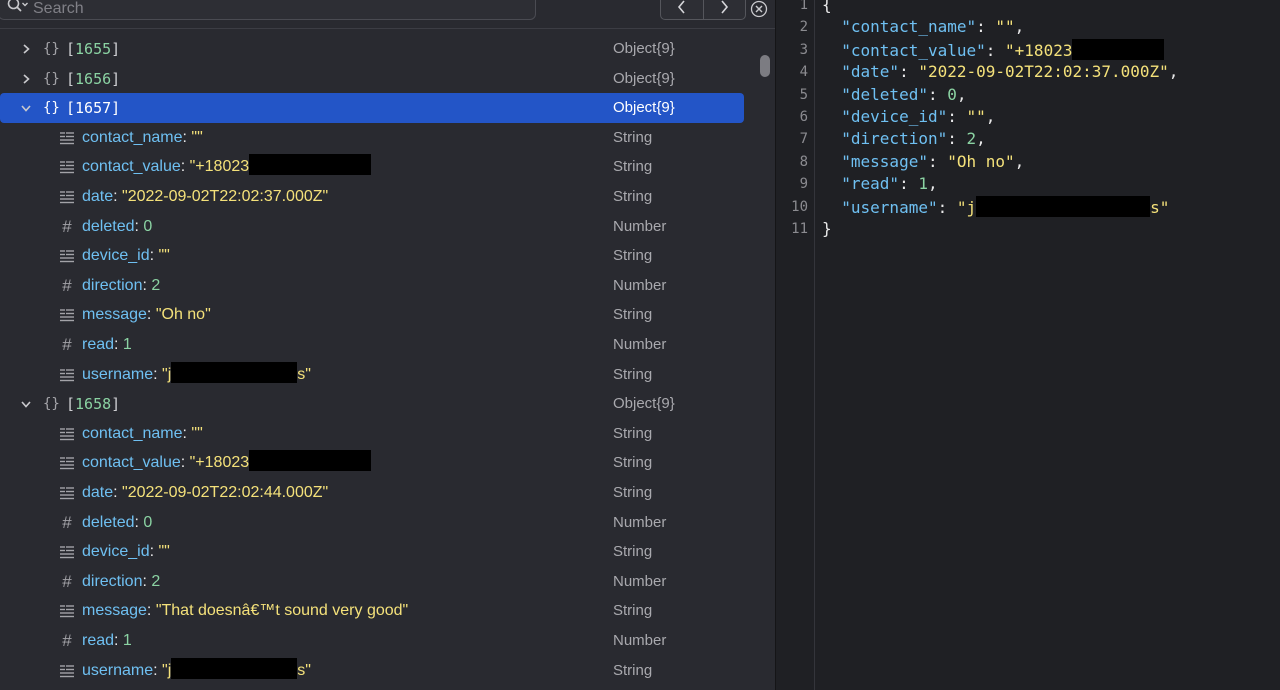  I want to click on code-line: "deleted": 0,, so click(894, 95).